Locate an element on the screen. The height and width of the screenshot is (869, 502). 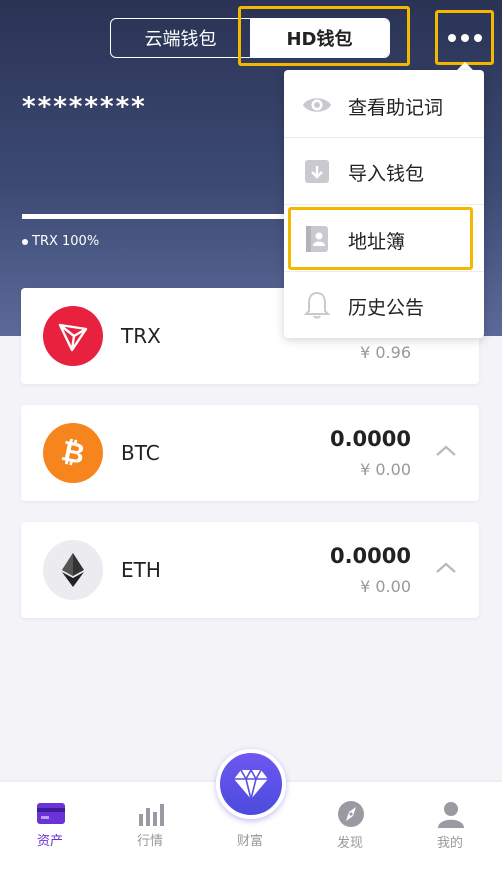
diamond-icon is located at coordinates (251, 784).